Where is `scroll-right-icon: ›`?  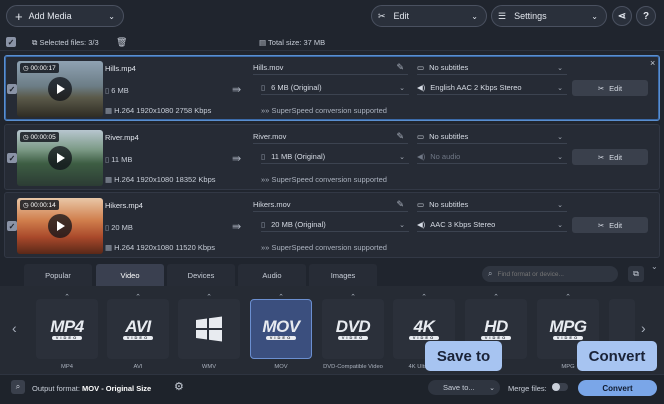
scroll-right-icon: › is located at coordinates (643, 328).